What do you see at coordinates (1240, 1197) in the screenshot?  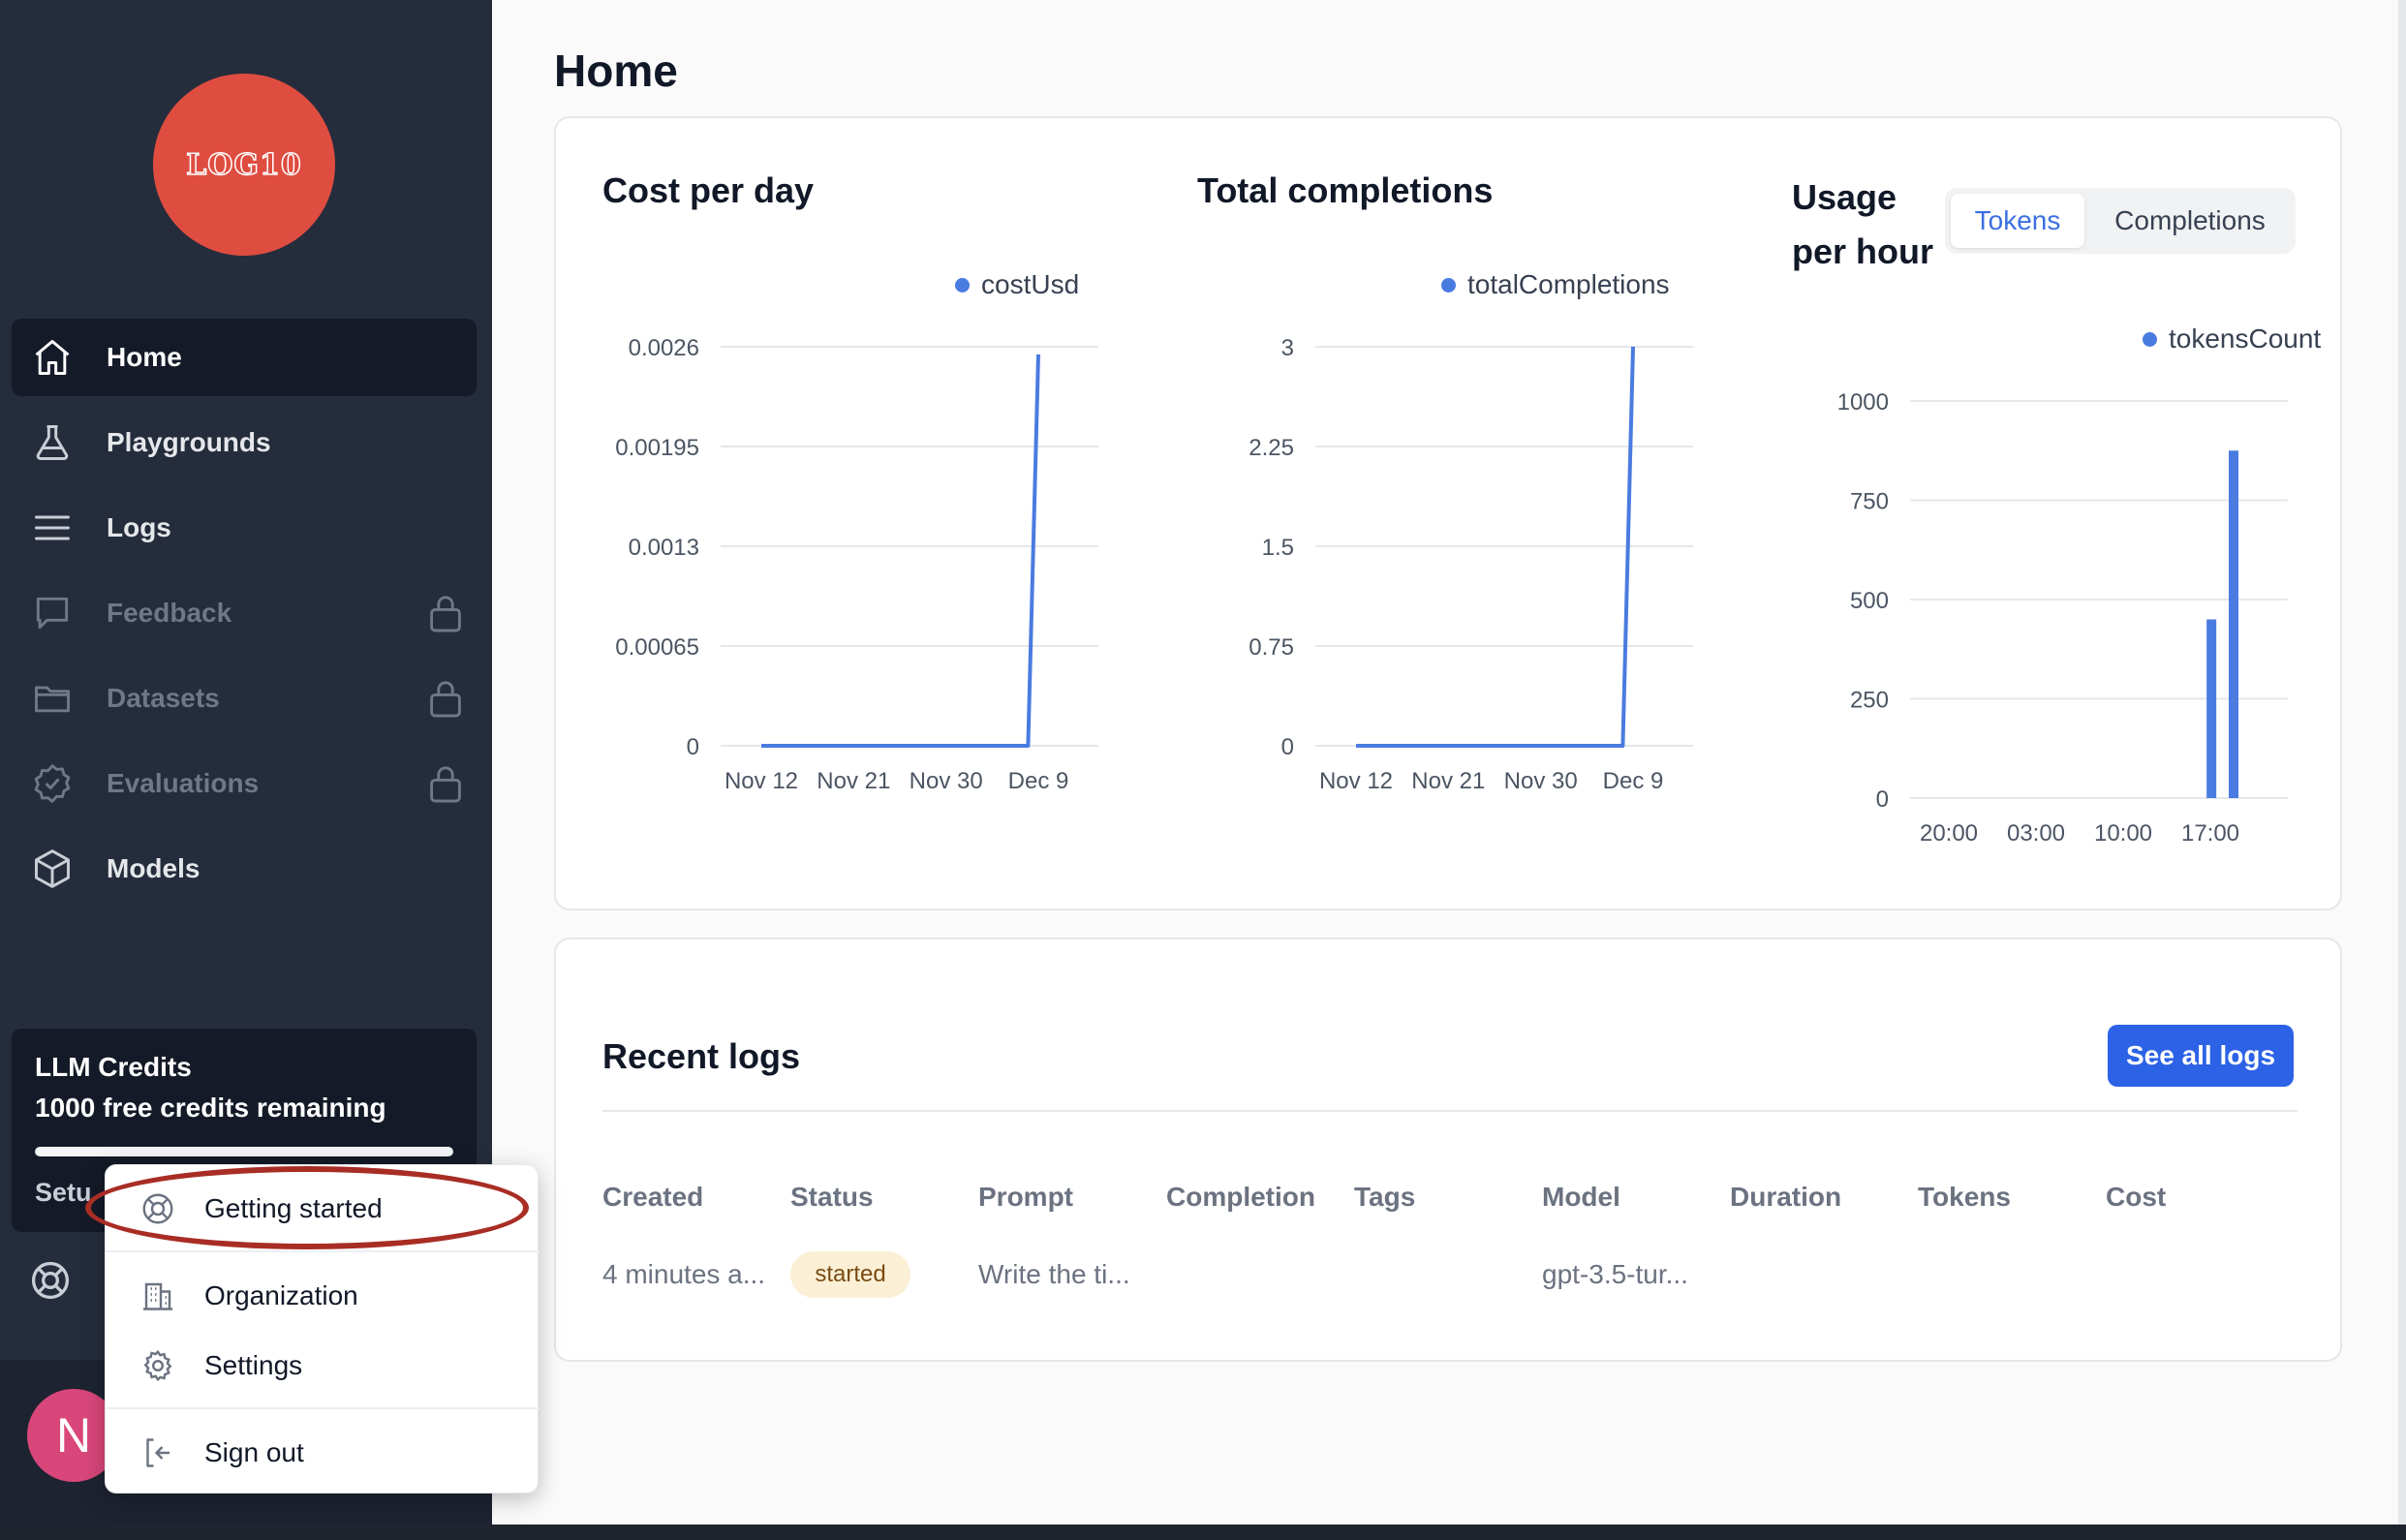 I see `column-header-completion: Completion` at bounding box center [1240, 1197].